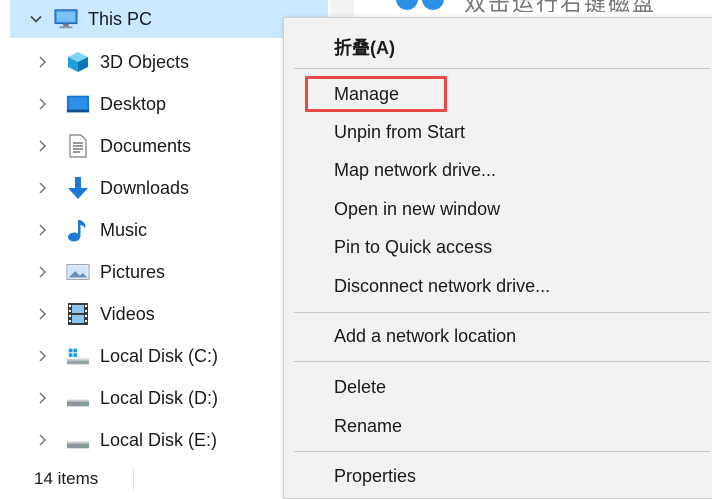  Describe the element at coordinates (78, 62) in the screenshot. I see `cube-icon` at that location.